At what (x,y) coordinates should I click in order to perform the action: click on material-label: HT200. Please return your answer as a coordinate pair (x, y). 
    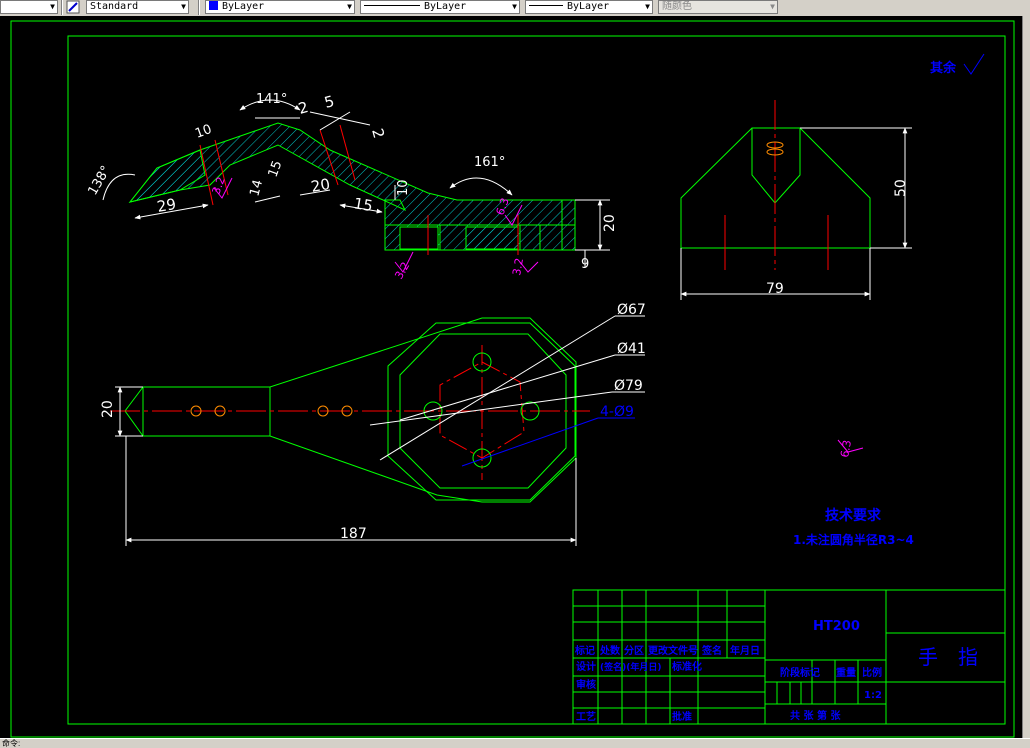
    Looking at the image, I should click on (836, 626).